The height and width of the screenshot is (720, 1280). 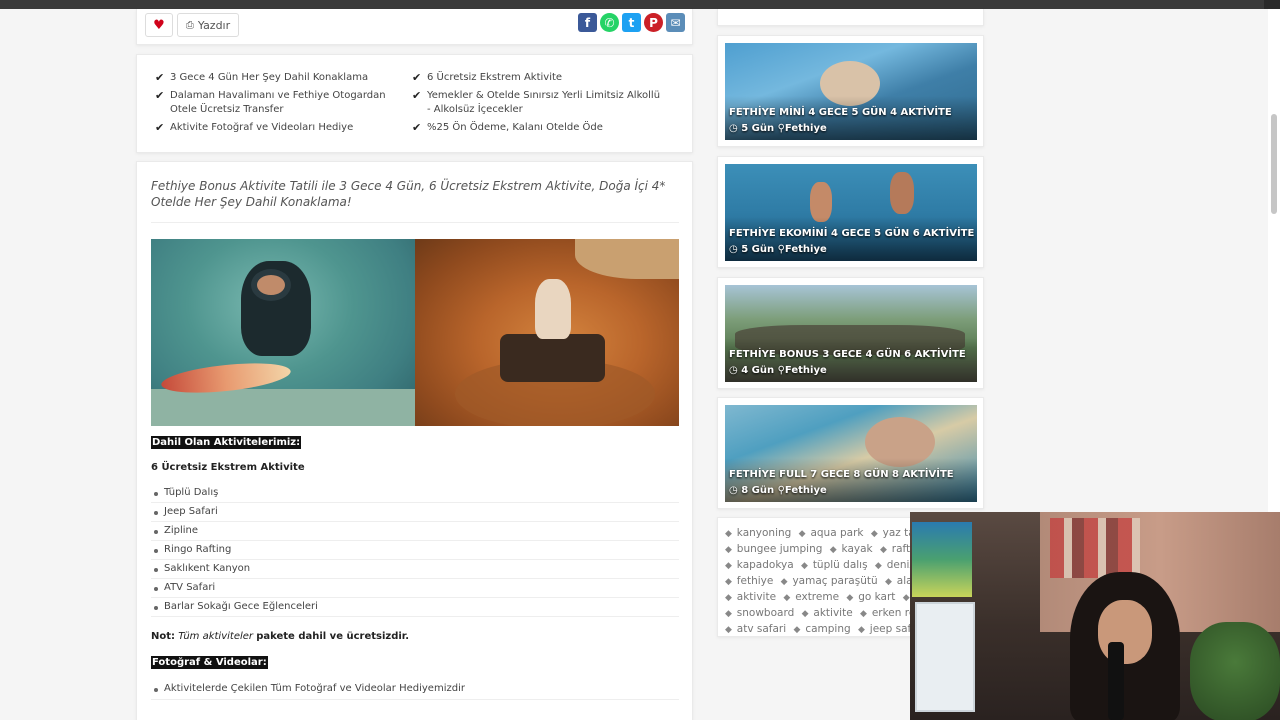 I want to click on webcam-face, so click(x=1125, y=632).